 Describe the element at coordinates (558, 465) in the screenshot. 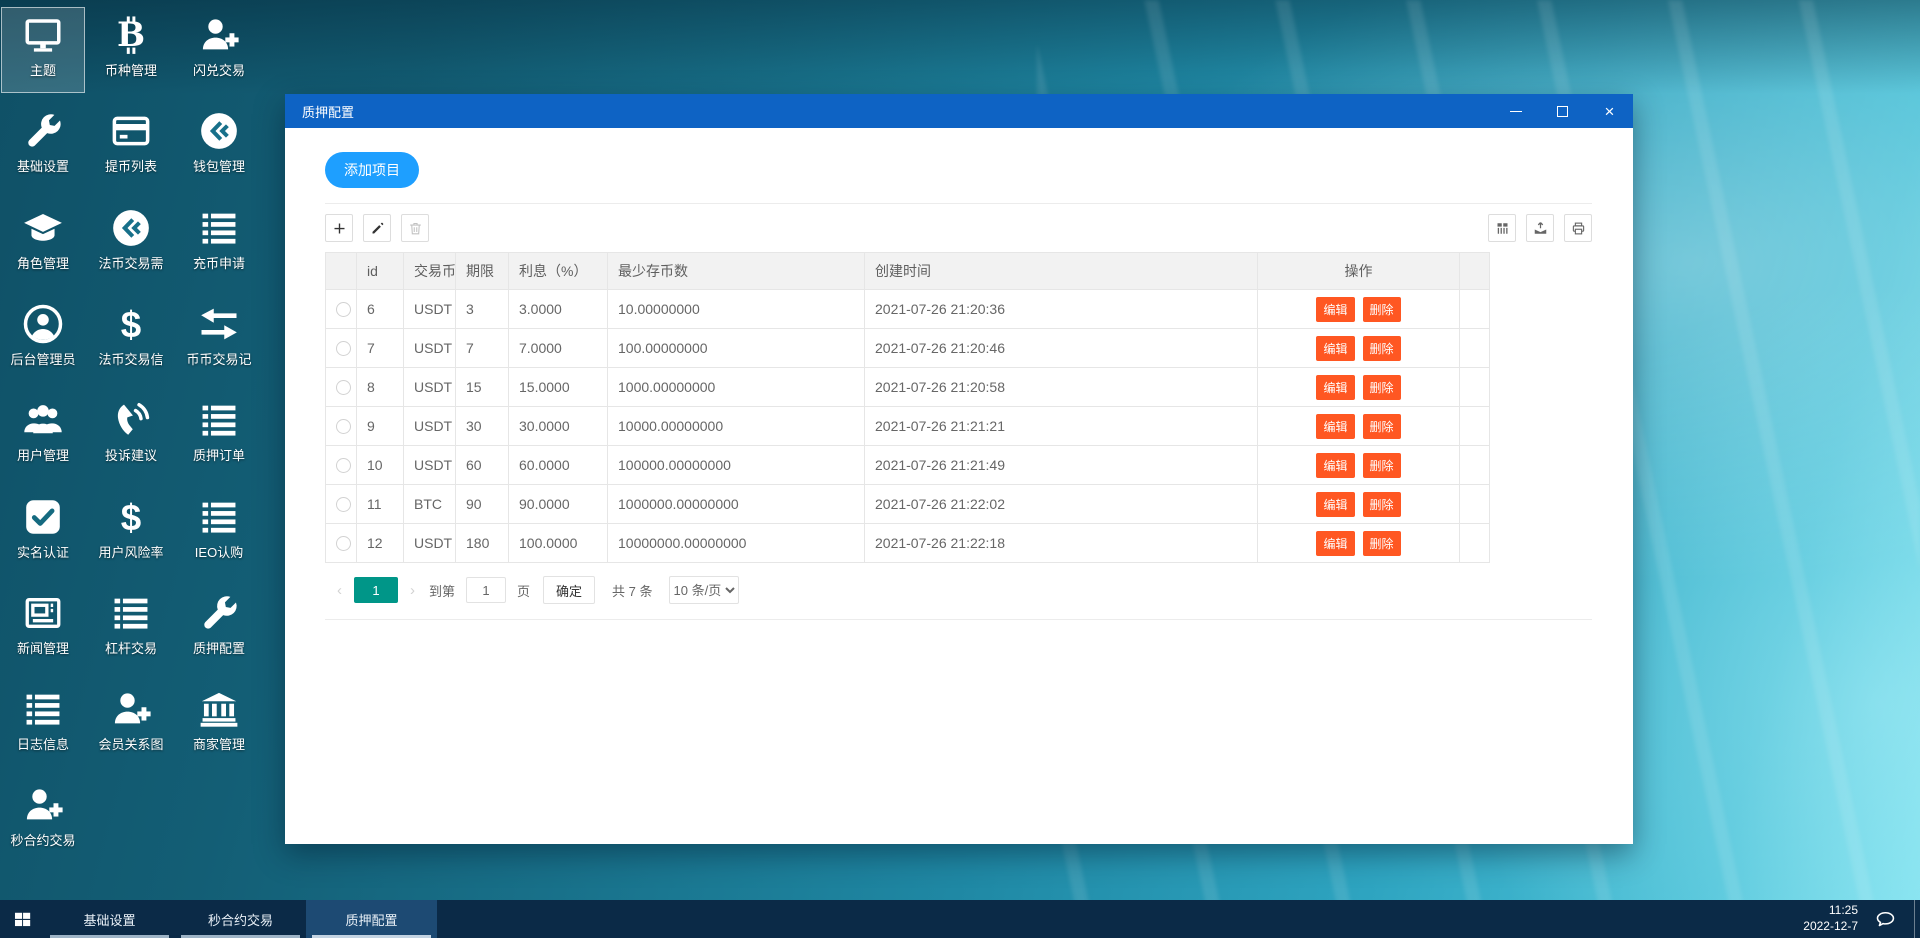

I see `cell-interest: 60.0000` at that location.